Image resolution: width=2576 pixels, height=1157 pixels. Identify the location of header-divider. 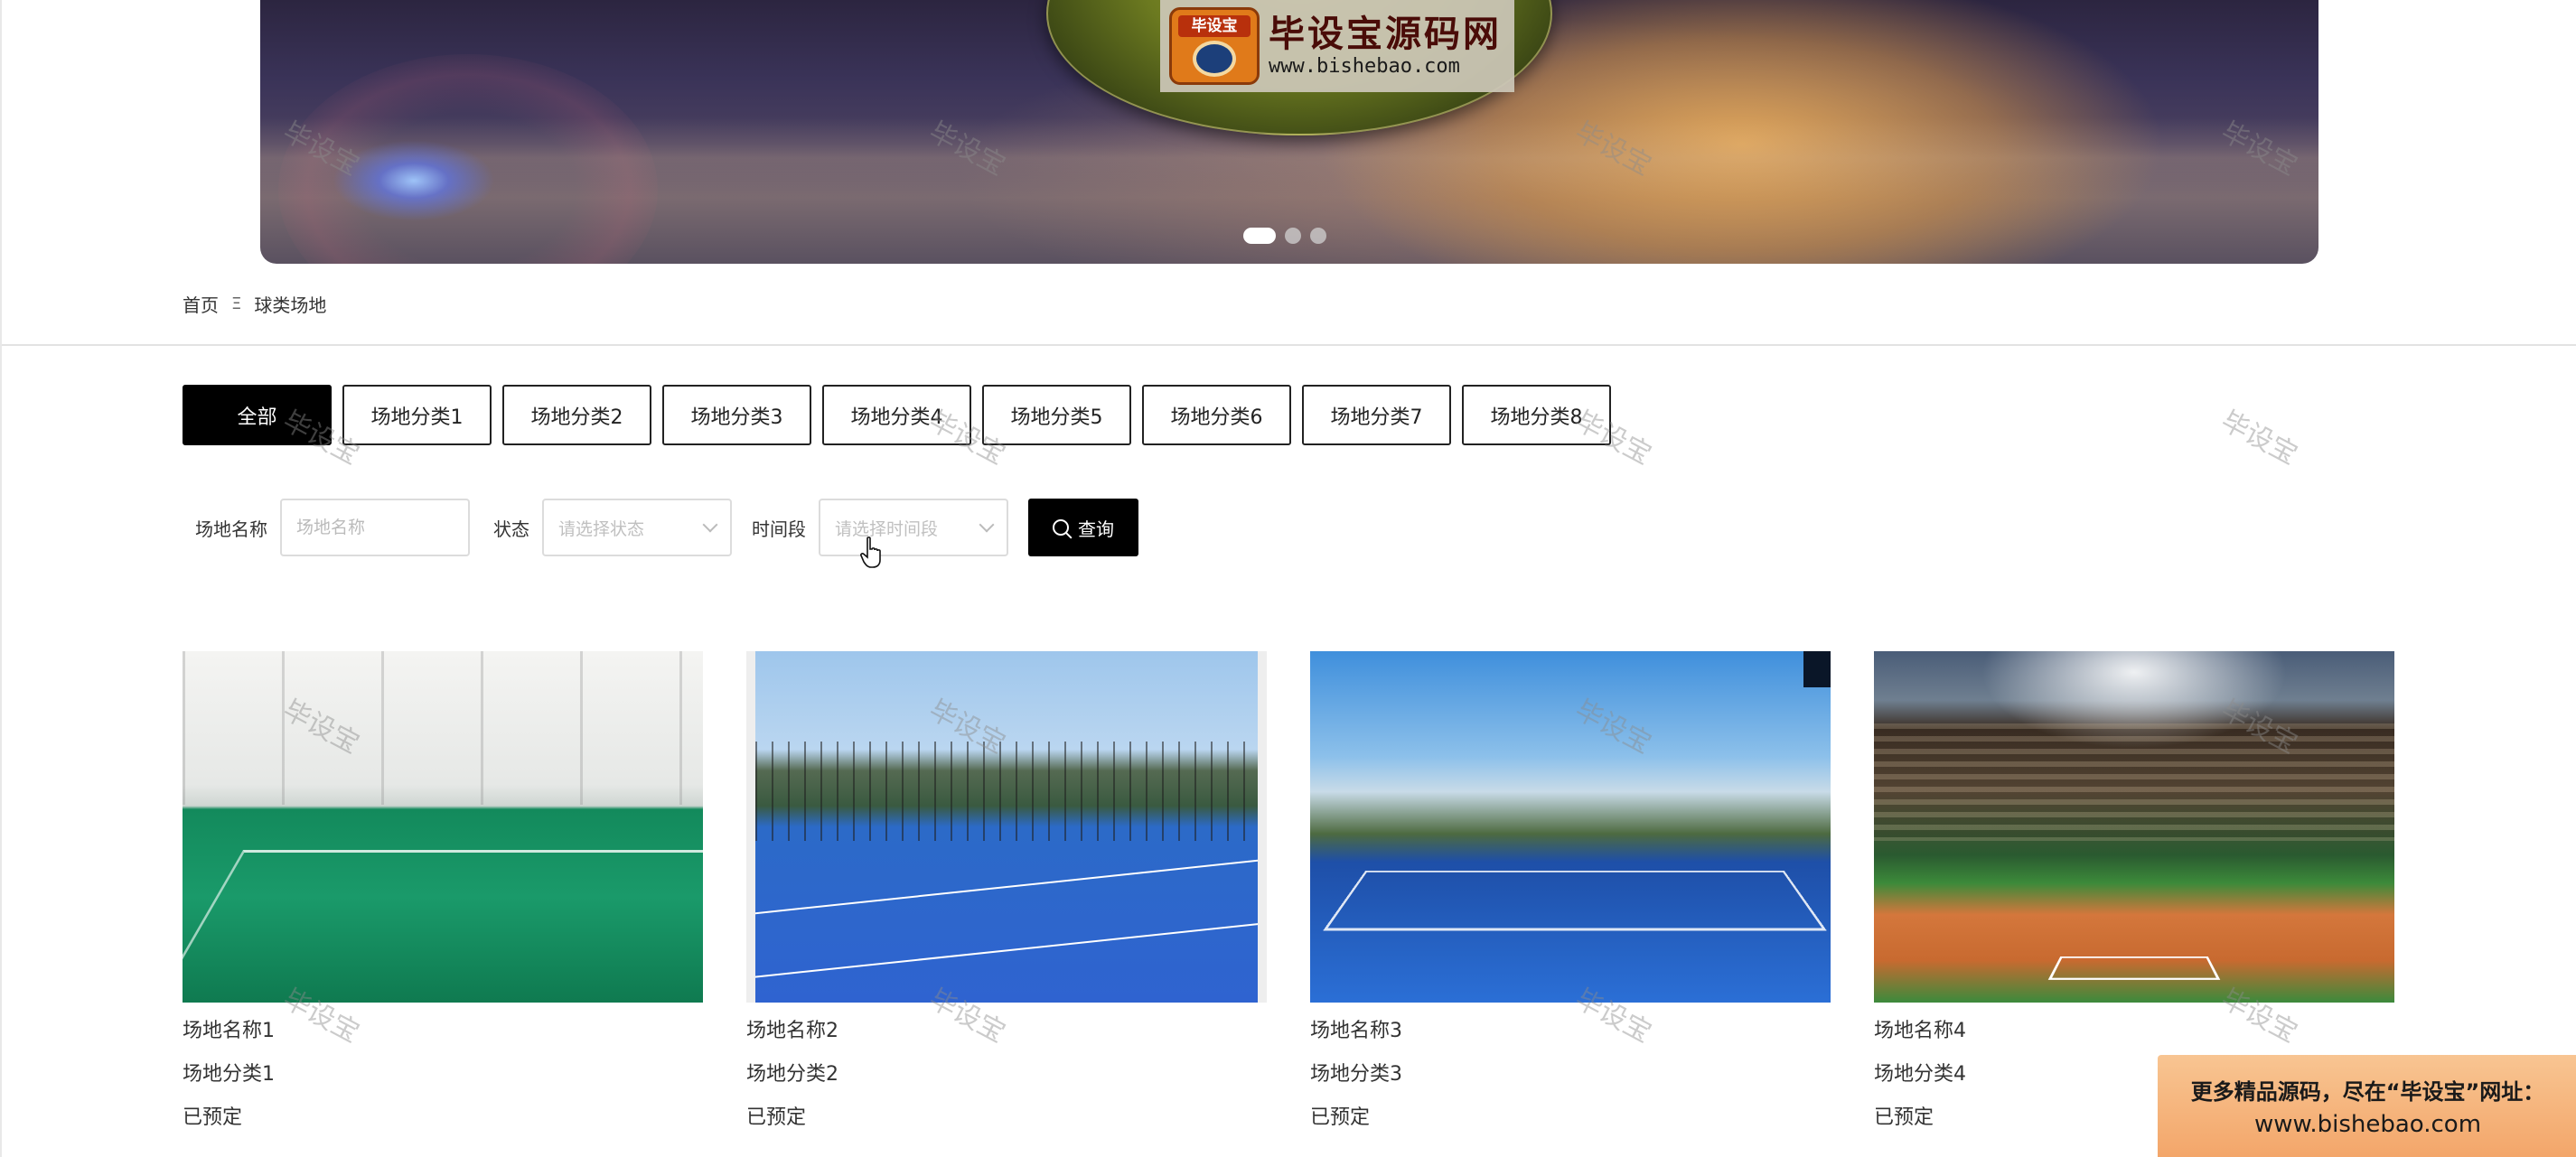
(1289, 345).